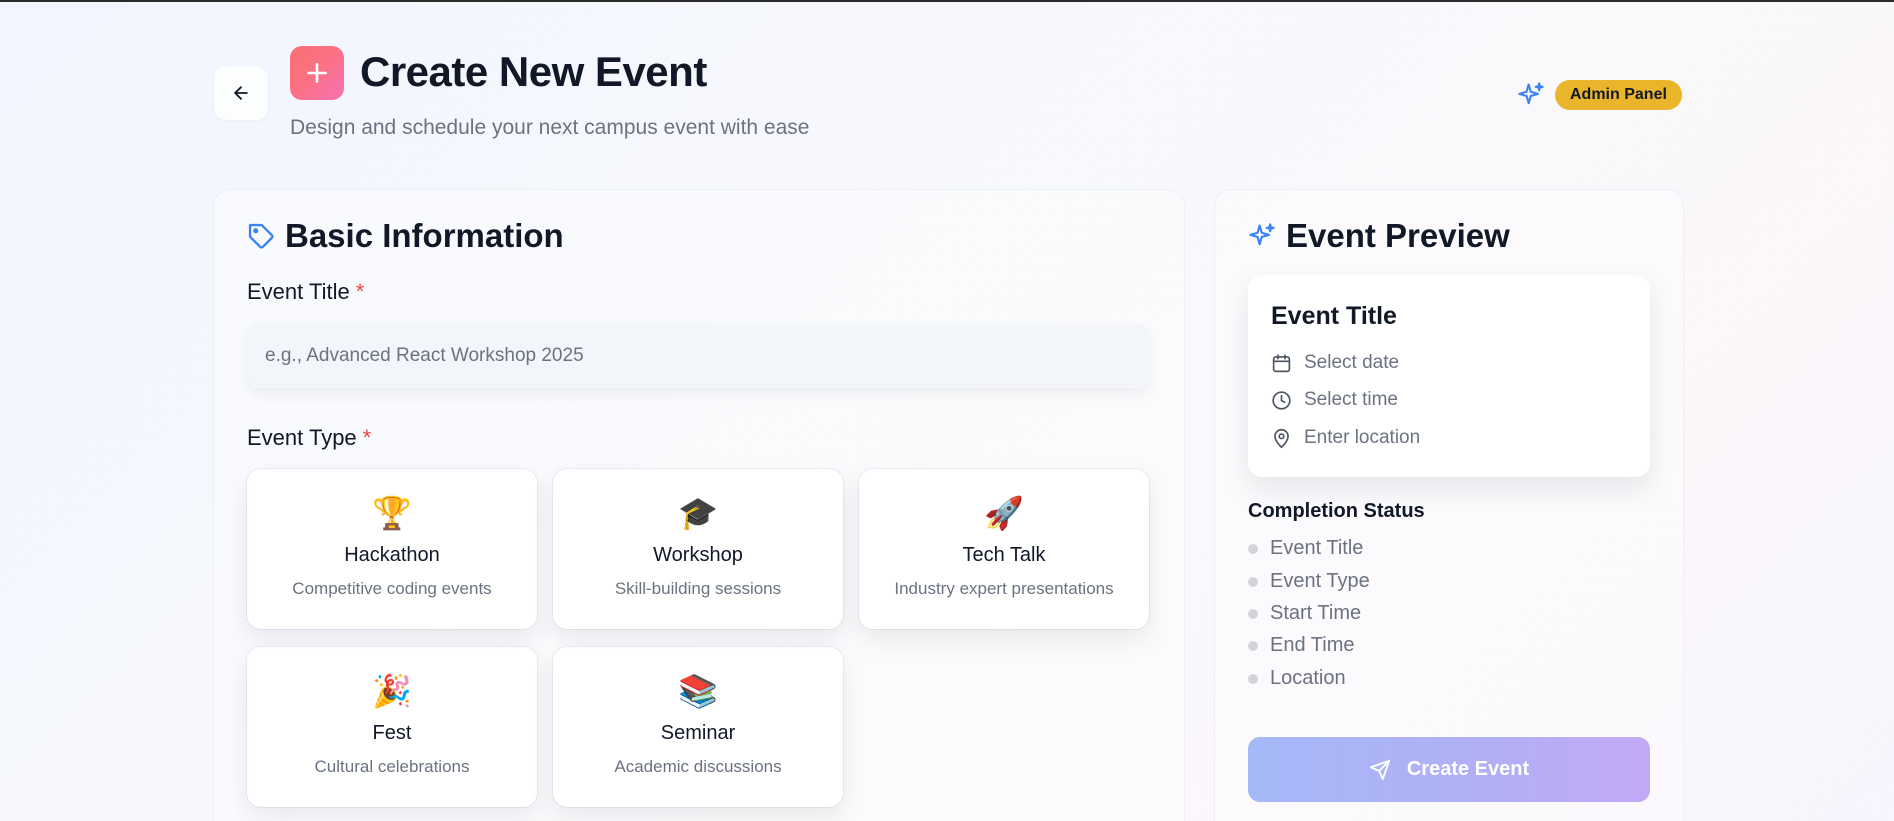 This screenshot has height=821, width=1894. I want to click on status-item-event-type: Event Type, so click(1309, 581).